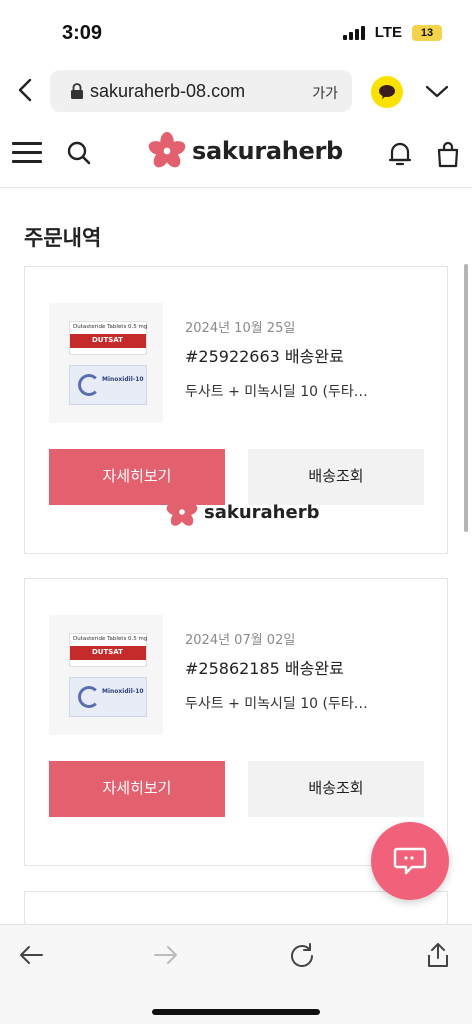 The height and width of the screenshot is (1024, 472). I want to click on signal-icon, so click(353, 32).